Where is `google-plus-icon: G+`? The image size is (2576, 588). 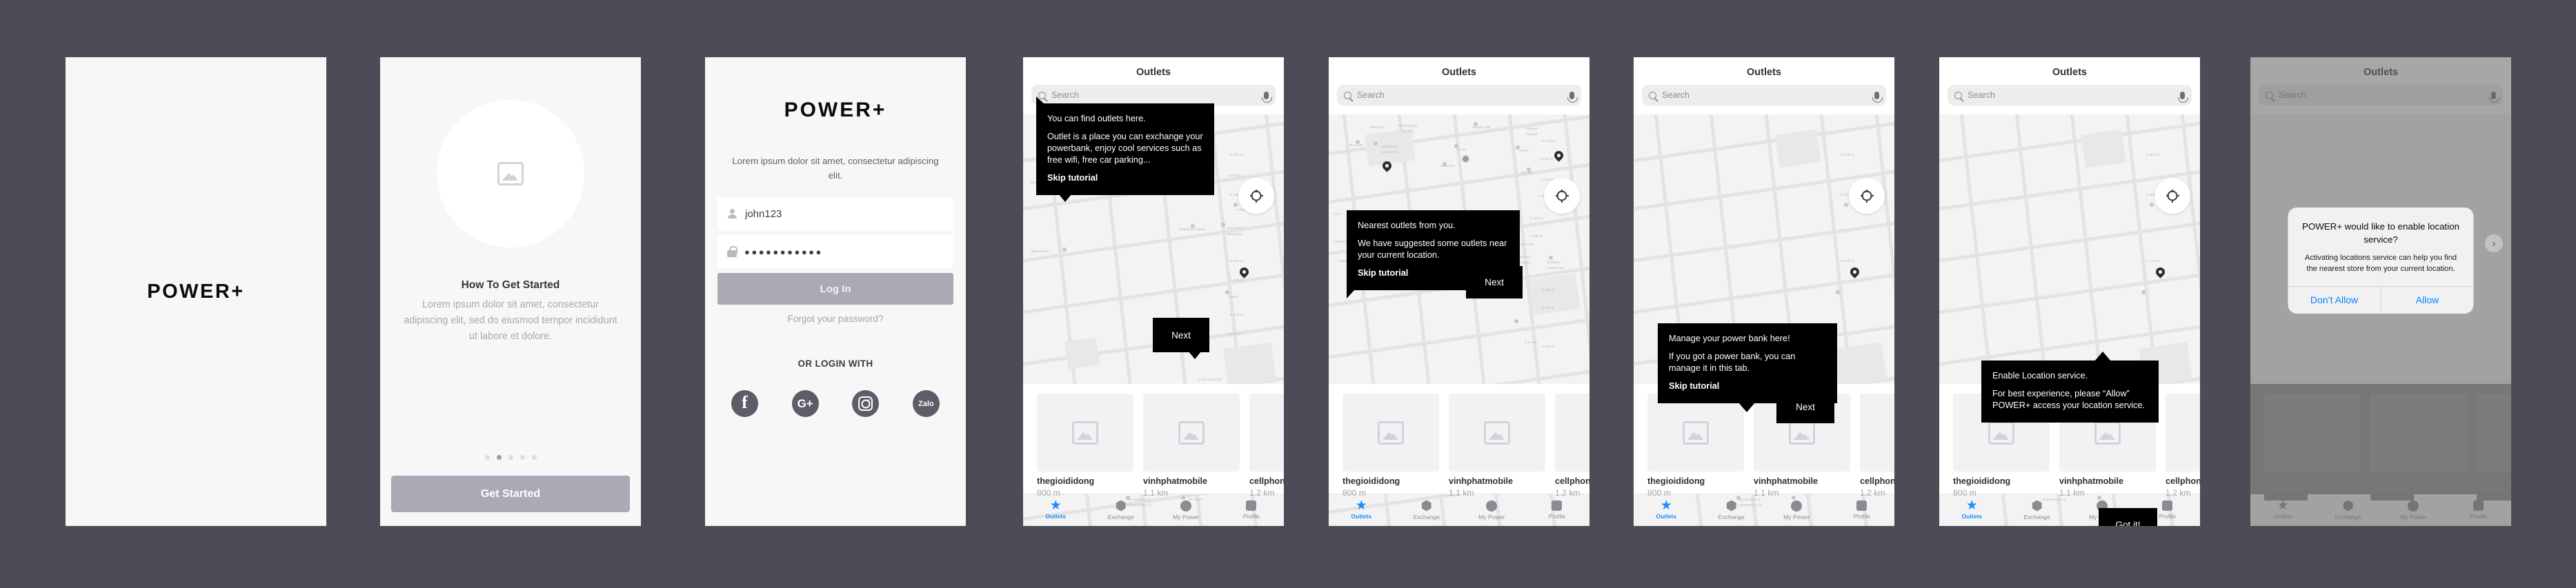
google-plus-icon: G+ is located at coordinates (805, 403).